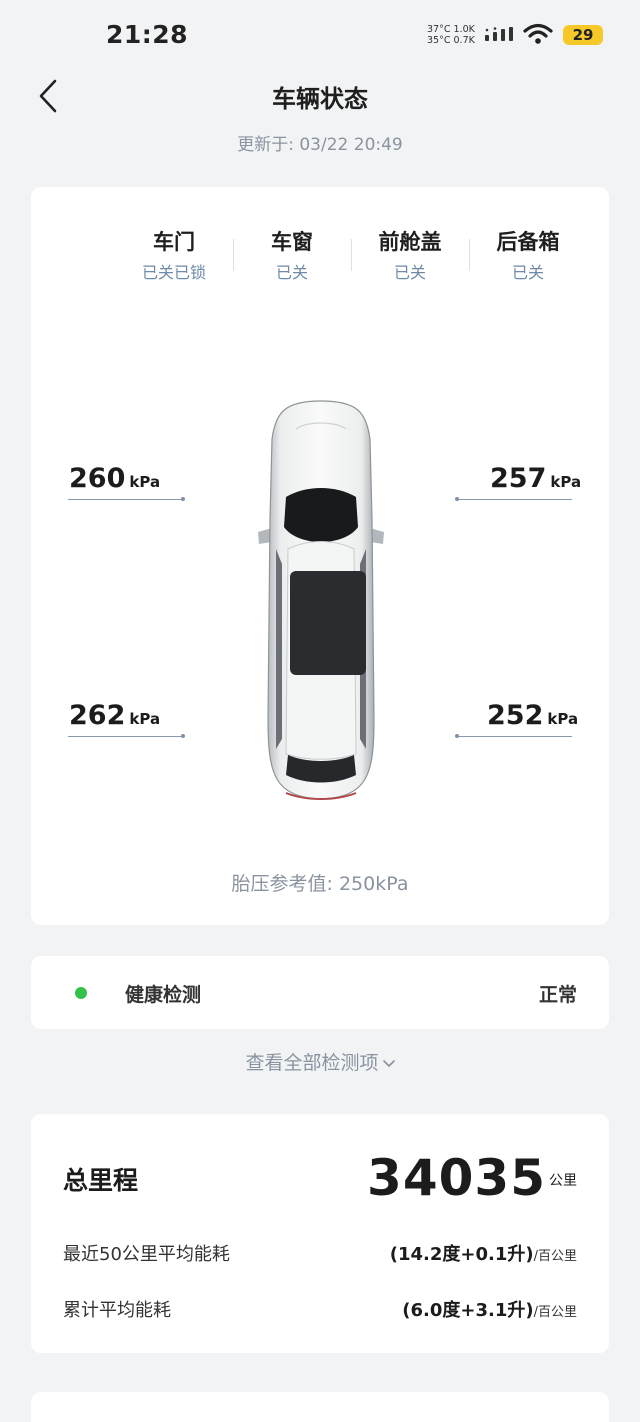 Image resolution: width=640 pixels, height=1422 pixels. Describe the element at coordinates (320, 99) in the screenshot. I see `page-title: 车辆状态` at that location.